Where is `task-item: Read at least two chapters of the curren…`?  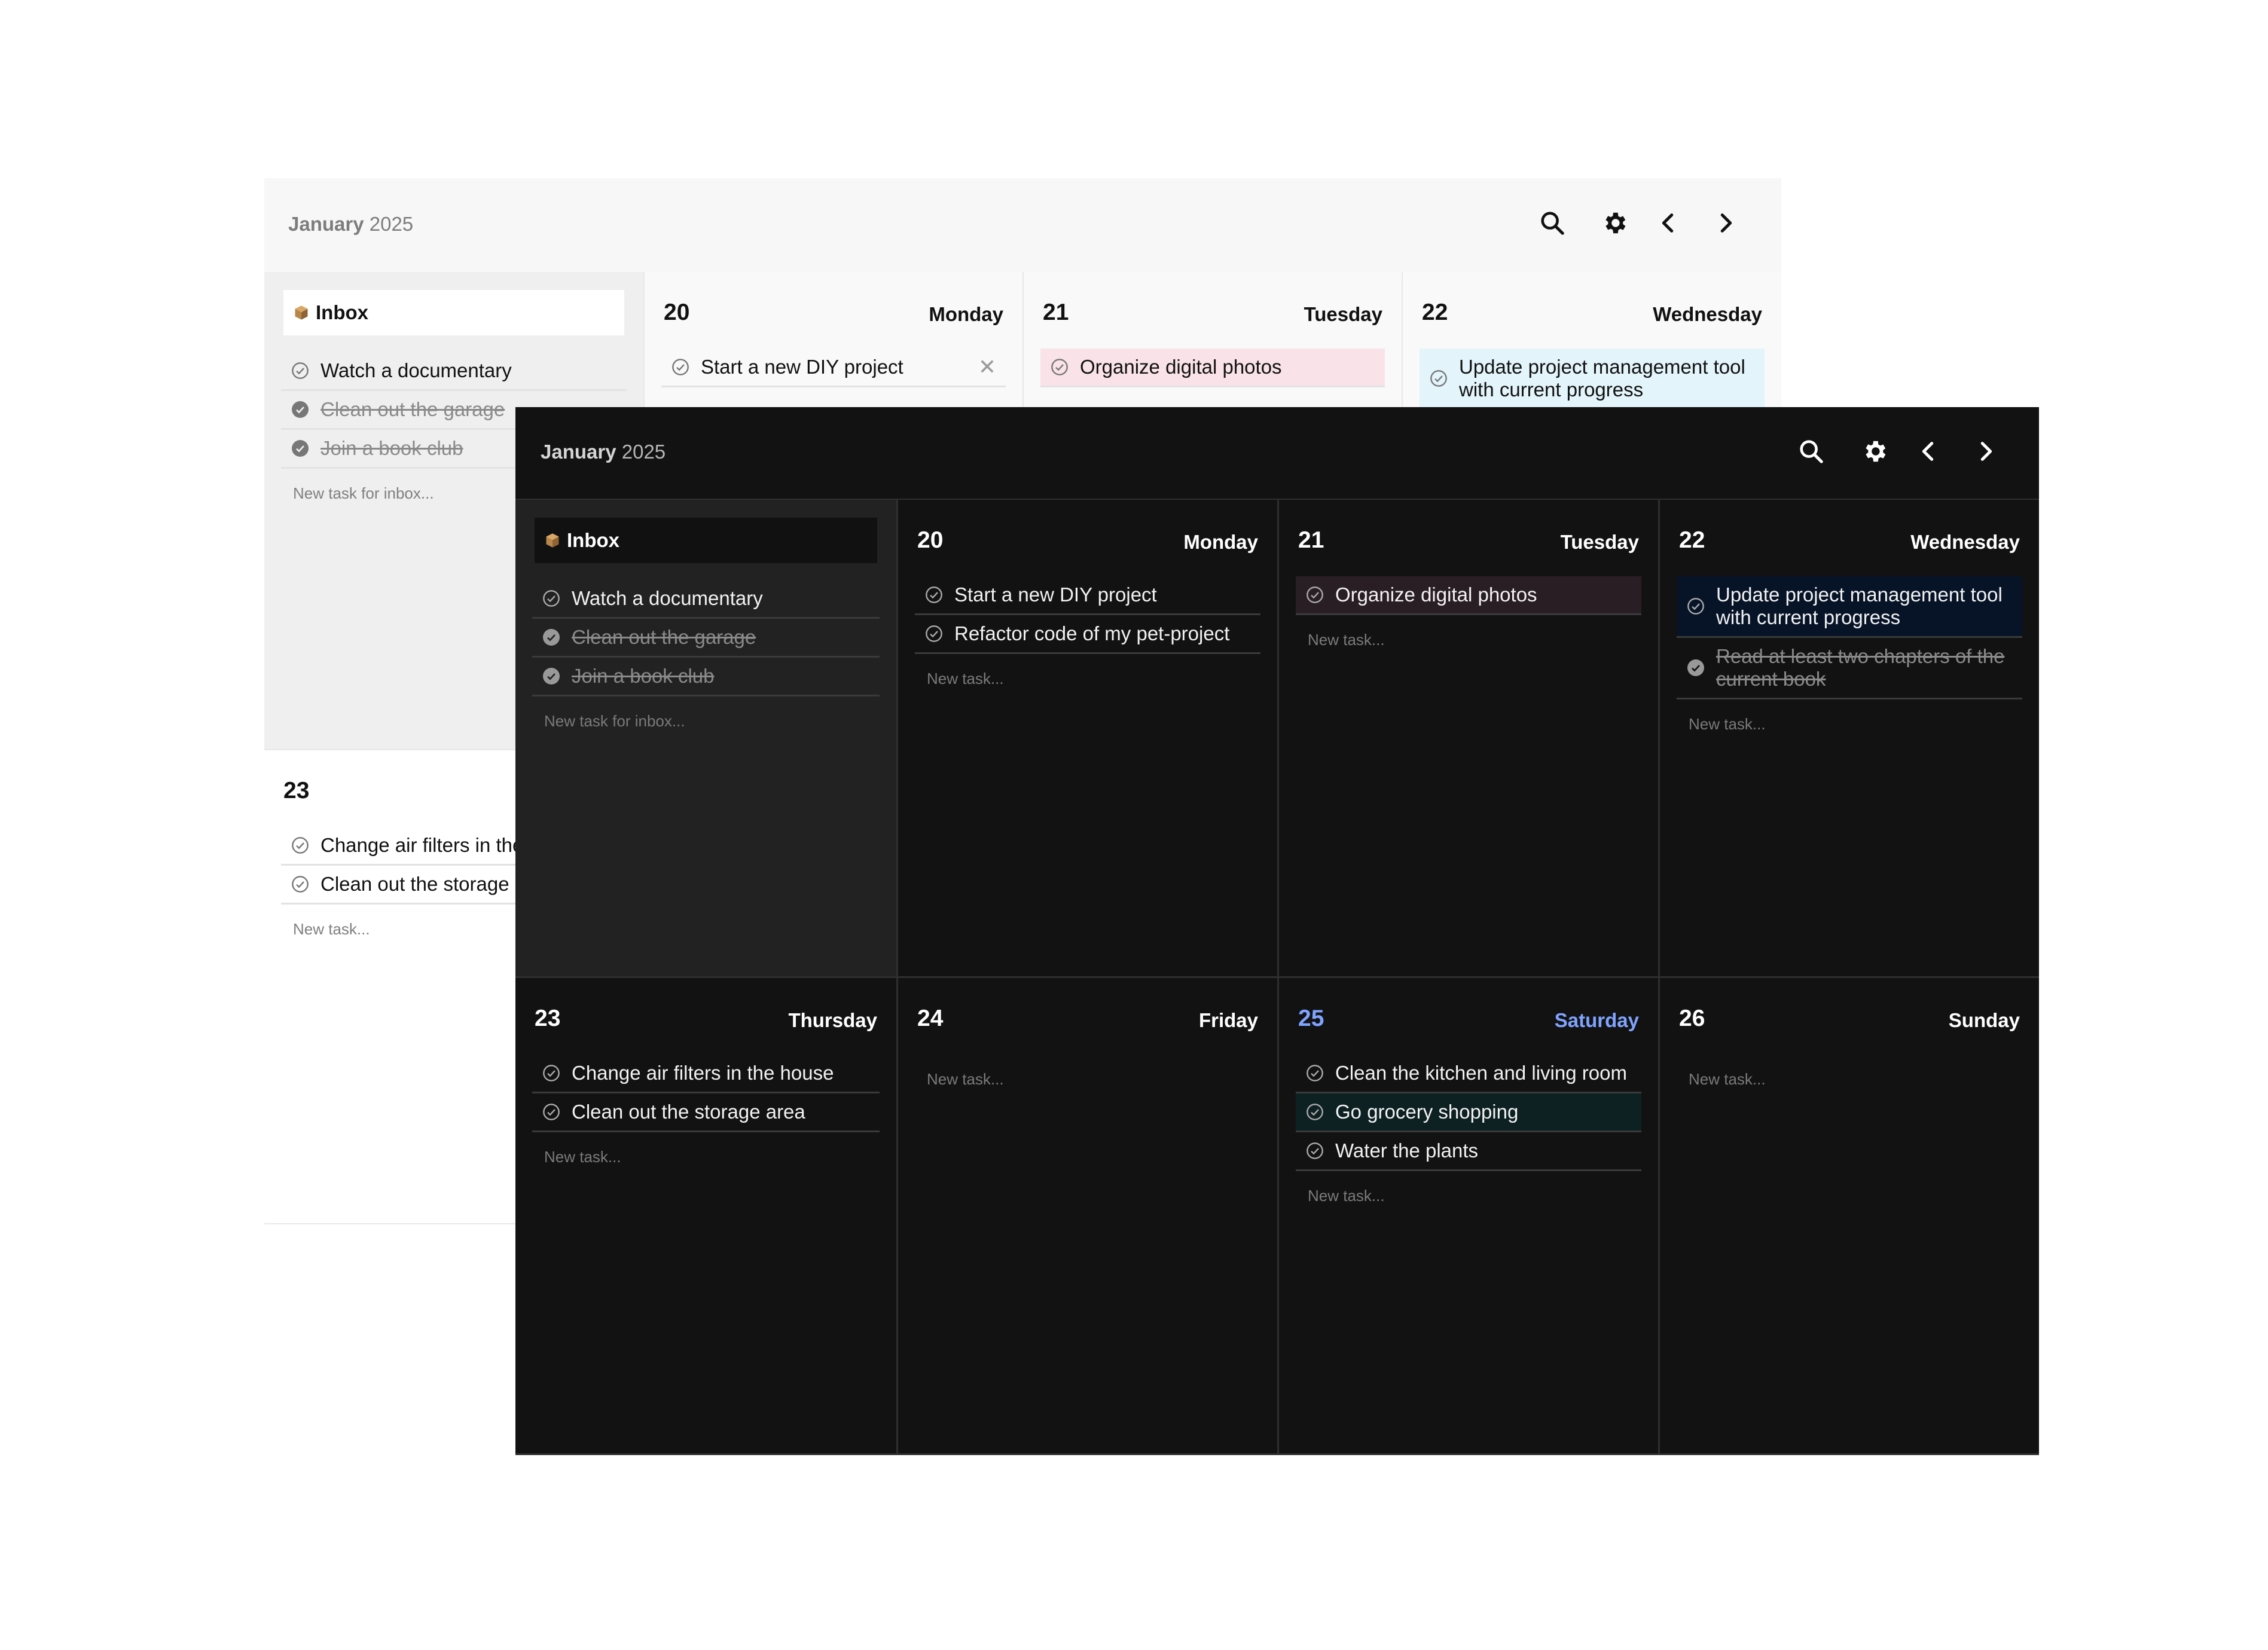 task-item: Read at least two chapters of the curren… is located at coordinates (1849, 668).